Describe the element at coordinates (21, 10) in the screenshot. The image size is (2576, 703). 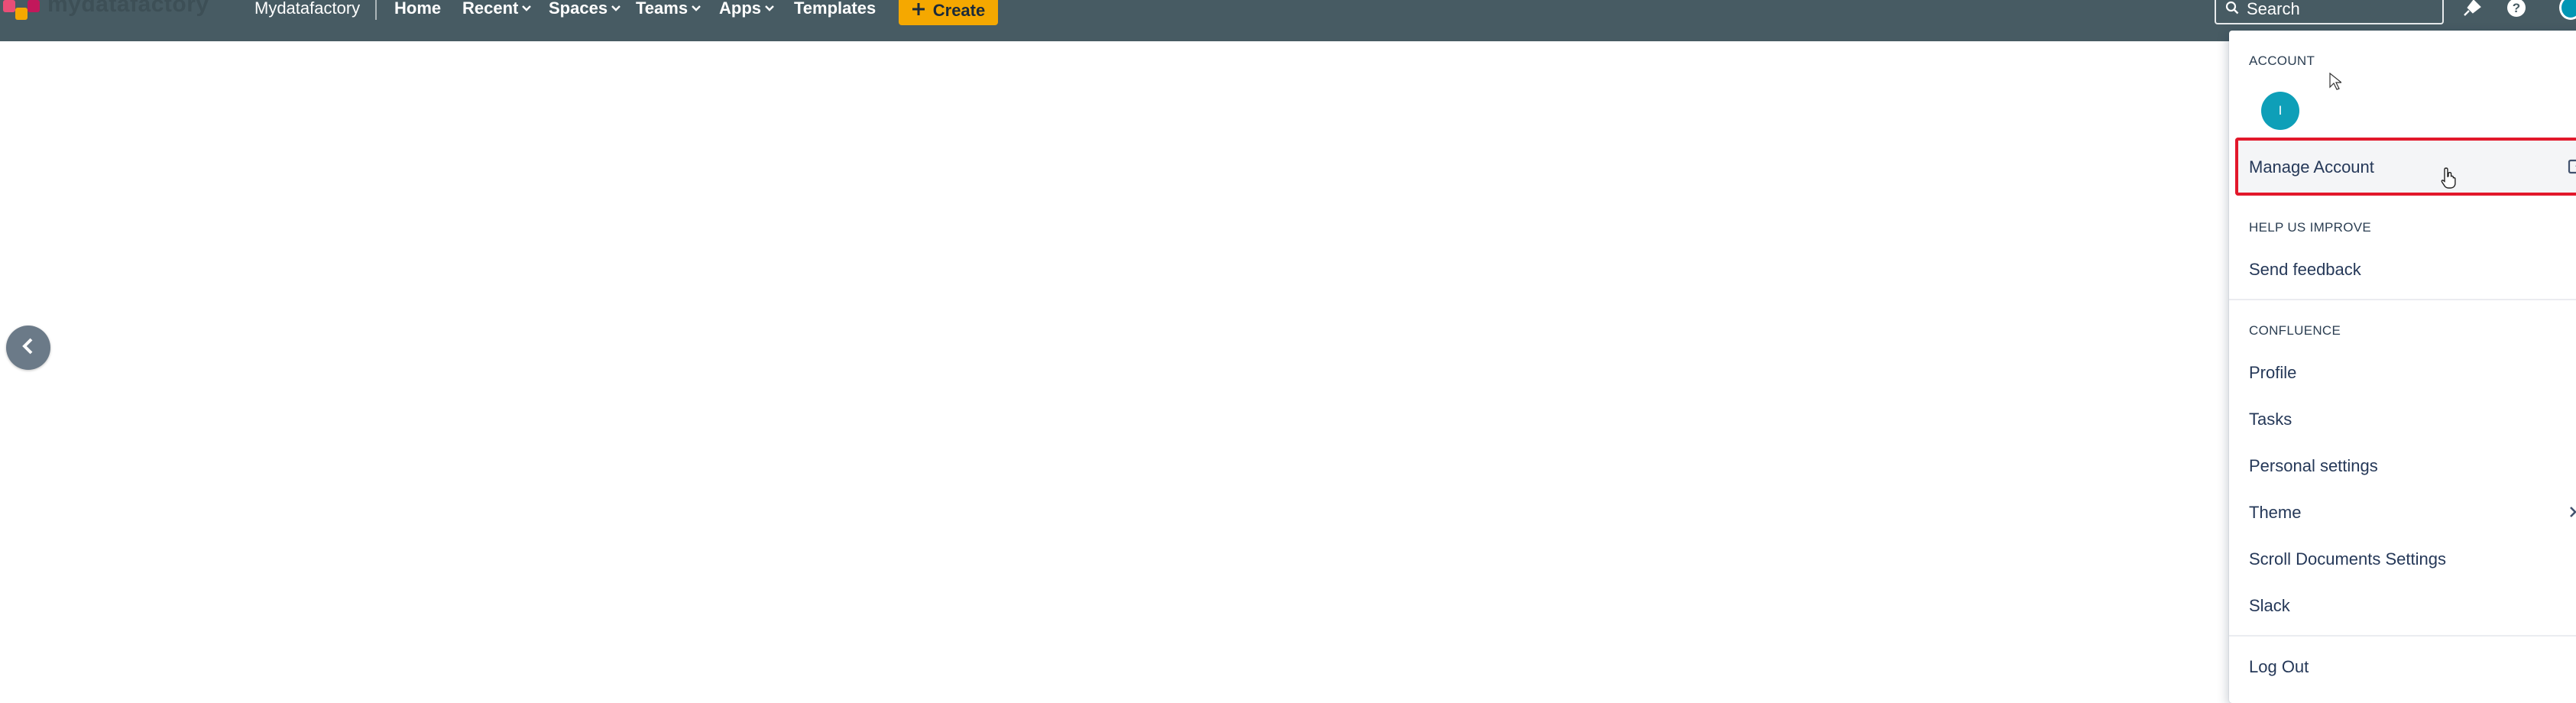
I see `logo-mark-icon` at that location.